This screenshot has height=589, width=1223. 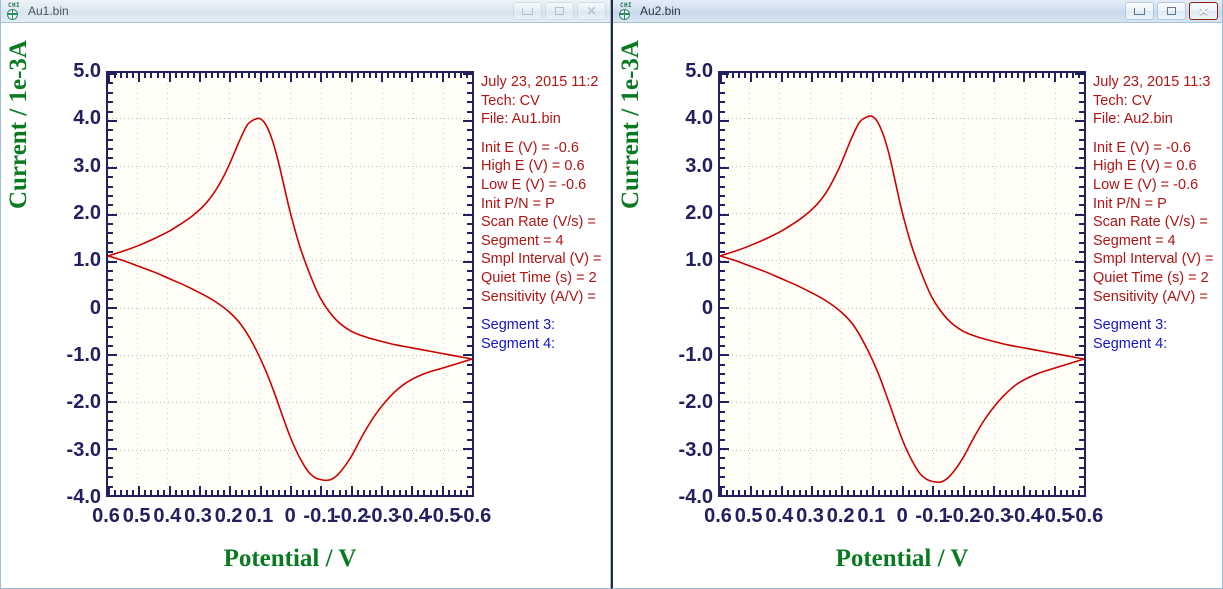 I want to click on x-tick-label: 0, so click(x=902, y=516).